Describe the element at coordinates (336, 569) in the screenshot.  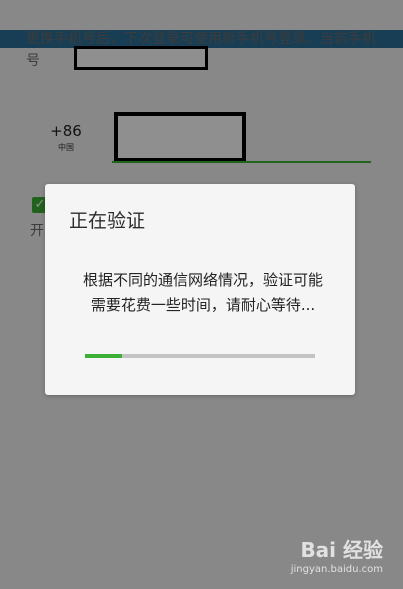
I see `watermark-url: jingyan.baidu.com` at that location.